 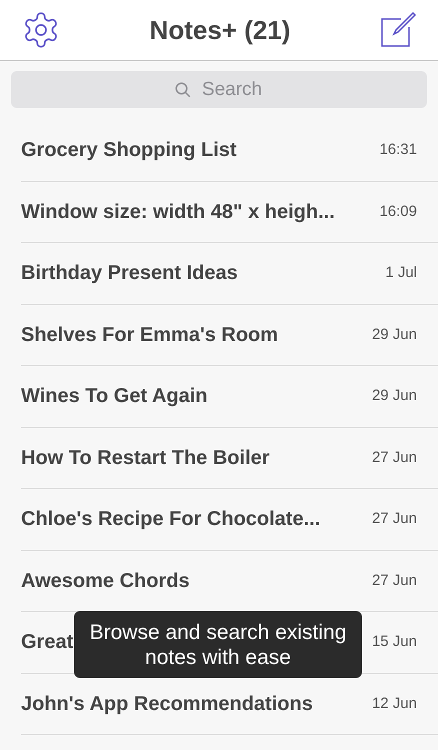 I want to click on note-row: Wines To Get Again 29 Jun, so click(x=229, y=397).